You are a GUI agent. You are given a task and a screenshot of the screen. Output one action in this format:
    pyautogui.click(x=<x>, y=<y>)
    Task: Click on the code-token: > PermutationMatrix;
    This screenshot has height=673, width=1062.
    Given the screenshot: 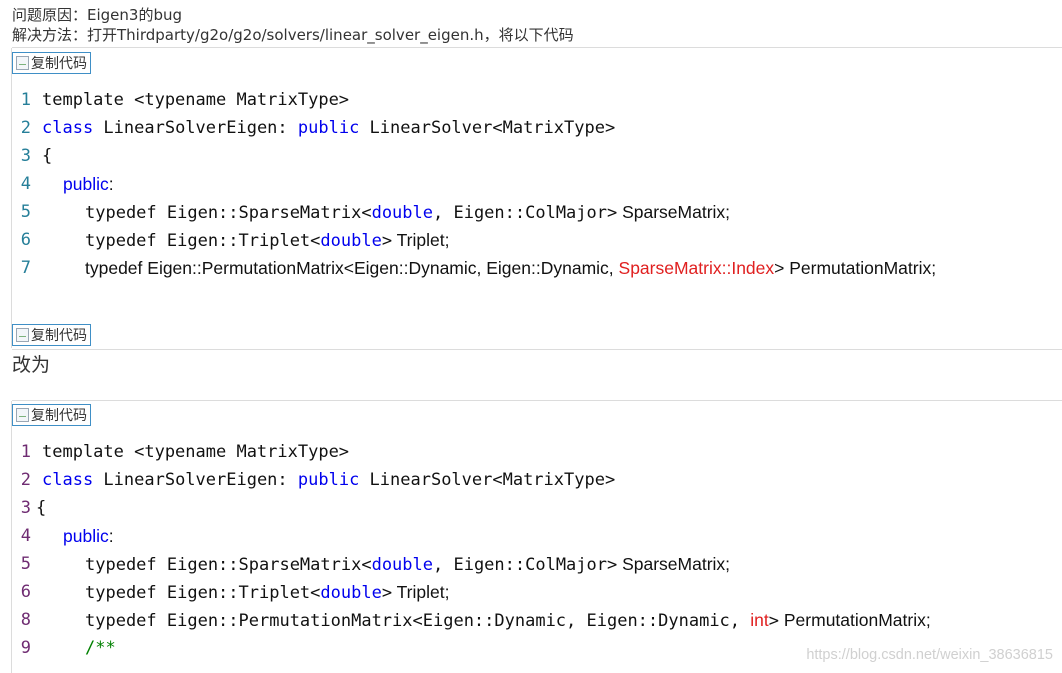 What is the action you would take?
    pyautogui.click(x=855, y=268)
    